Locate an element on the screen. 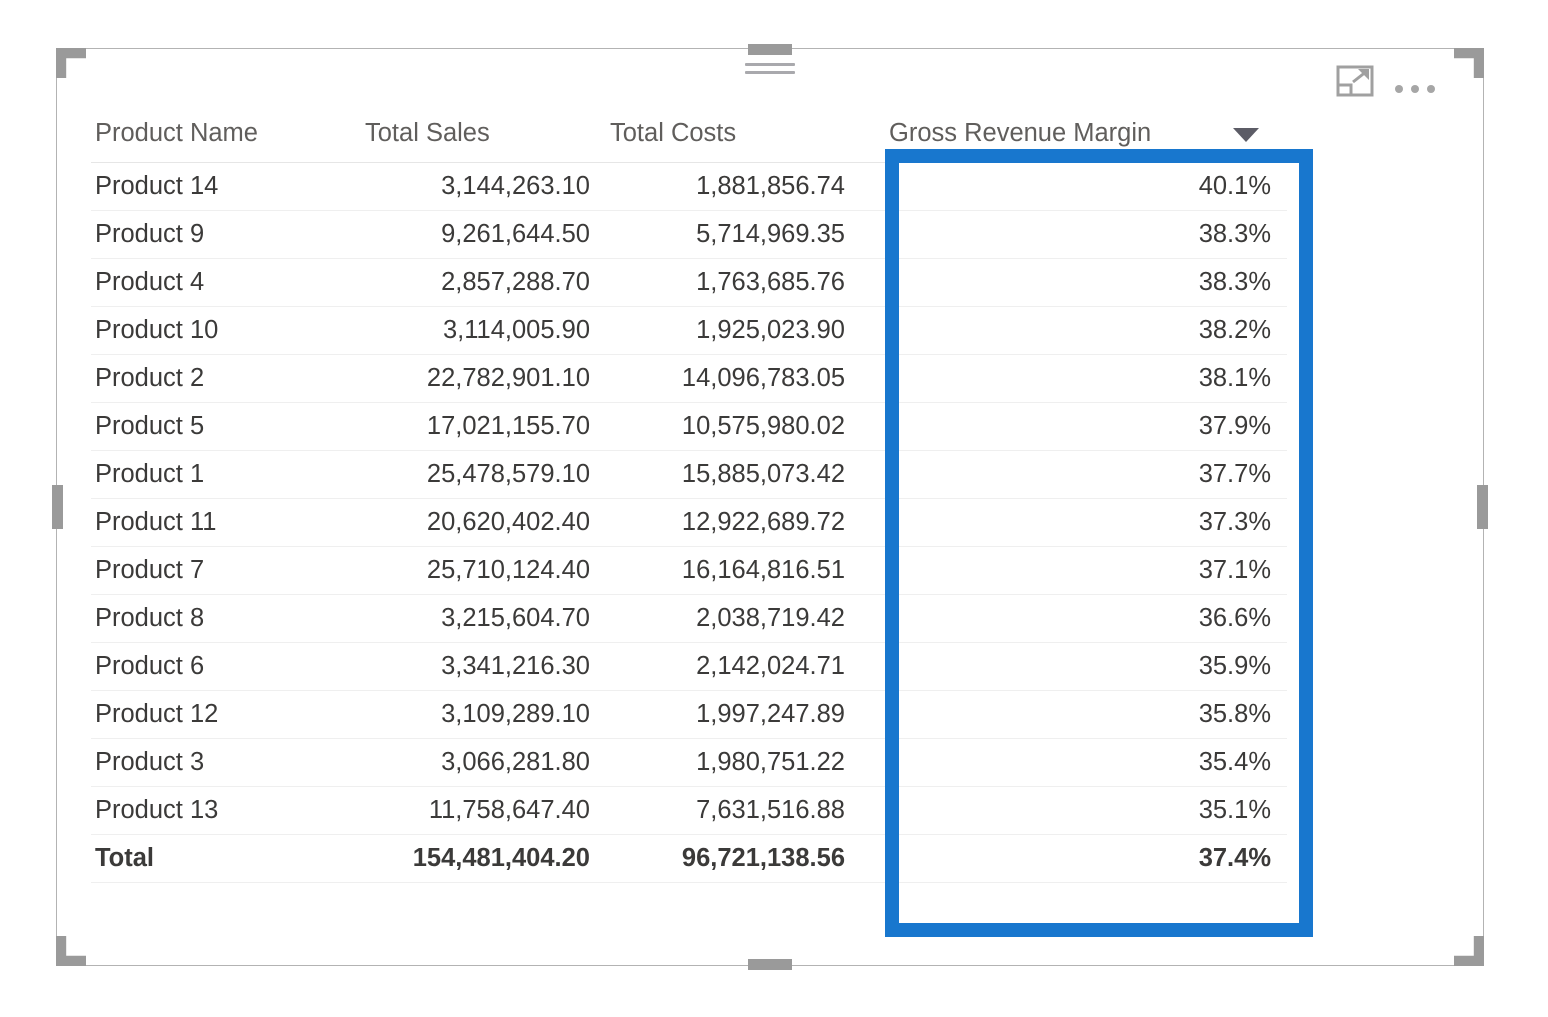 Image resolution: width=1548 pixels, height=1017 pixels. cell-total-costs-total: 96,721,138.56 is located at coordinates (733, 858).